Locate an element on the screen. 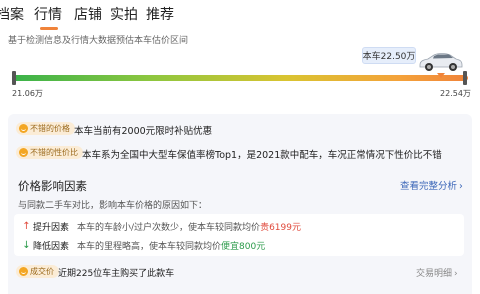  tab-market: 行情 is located at coordinates (48, 14).